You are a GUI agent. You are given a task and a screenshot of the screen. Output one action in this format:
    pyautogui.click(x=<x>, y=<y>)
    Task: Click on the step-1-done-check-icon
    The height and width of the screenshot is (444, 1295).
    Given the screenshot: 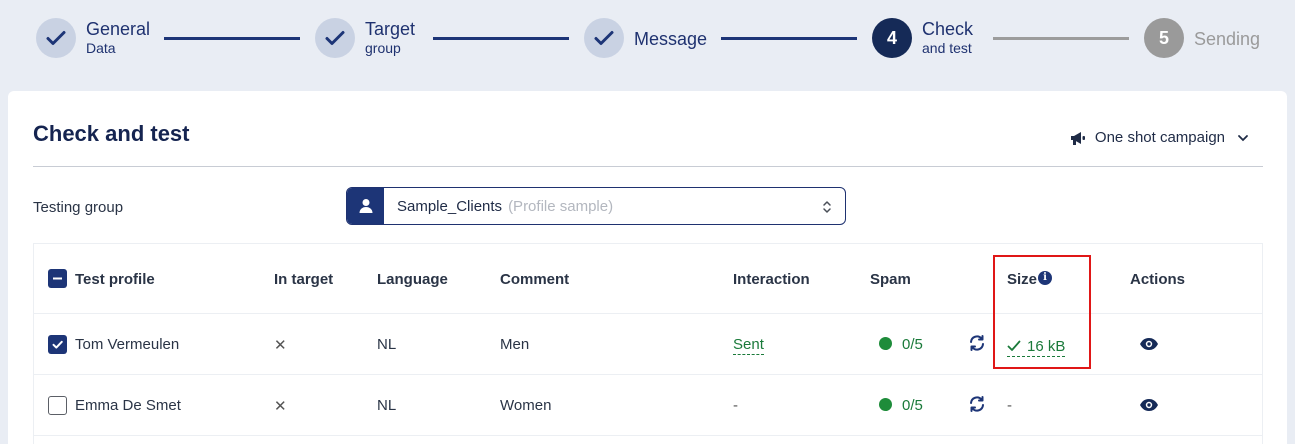 What is the action you would take?
    pyautogui.click(x=56, y=38)
    